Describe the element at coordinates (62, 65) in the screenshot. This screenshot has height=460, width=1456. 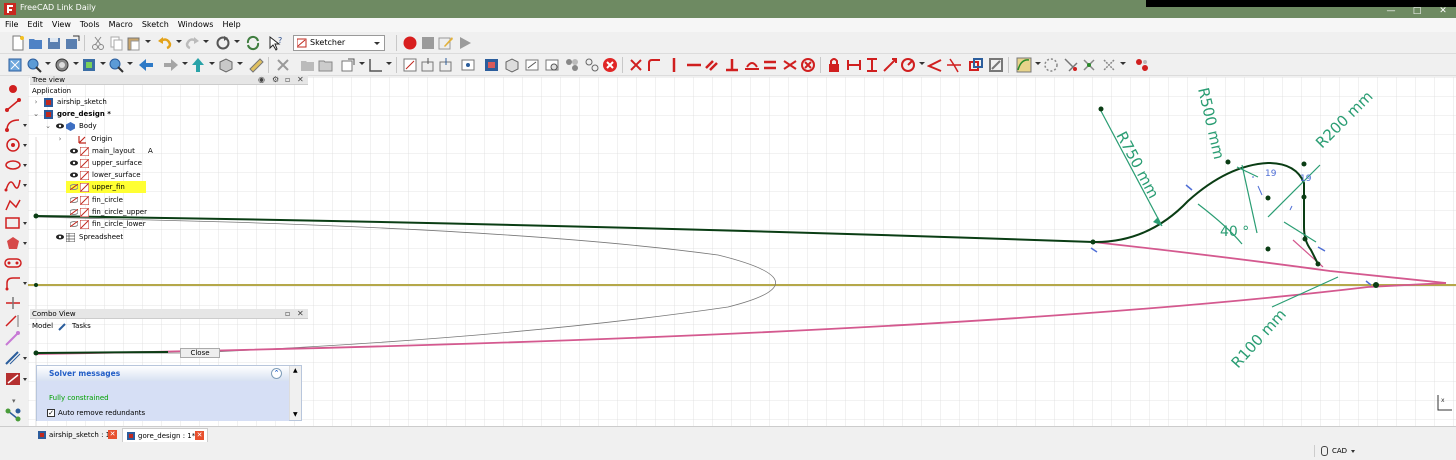
I see `draw-style-icon` at that location.